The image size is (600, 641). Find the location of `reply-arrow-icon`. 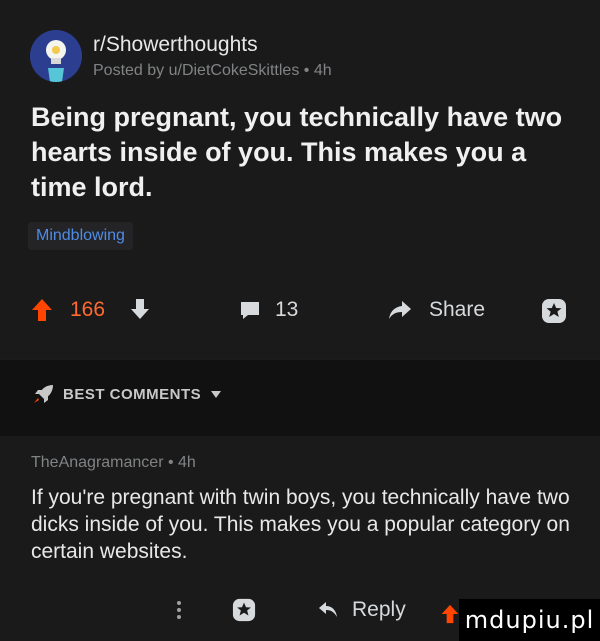

reply-arrow-icon is located at coordinates (328, 609).